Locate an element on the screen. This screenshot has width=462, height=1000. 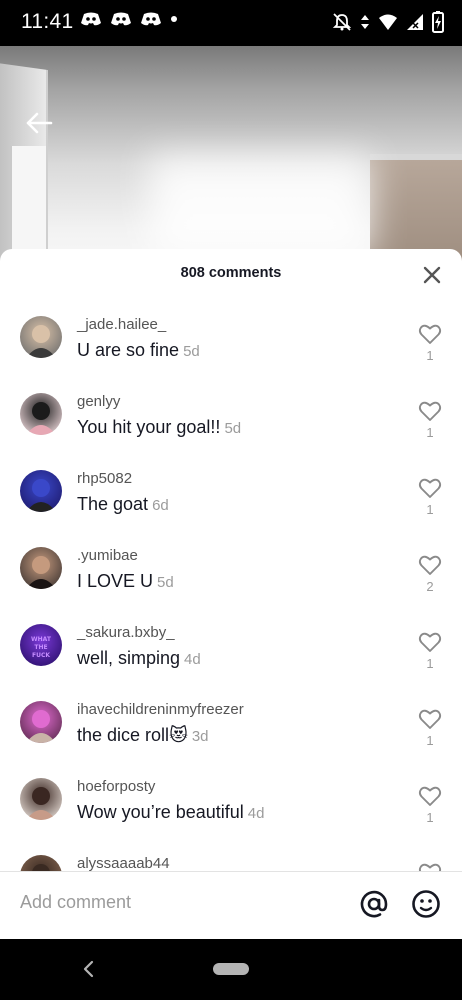
comment-body: Wow you’re beautiful is located at coordinates (160, 812).